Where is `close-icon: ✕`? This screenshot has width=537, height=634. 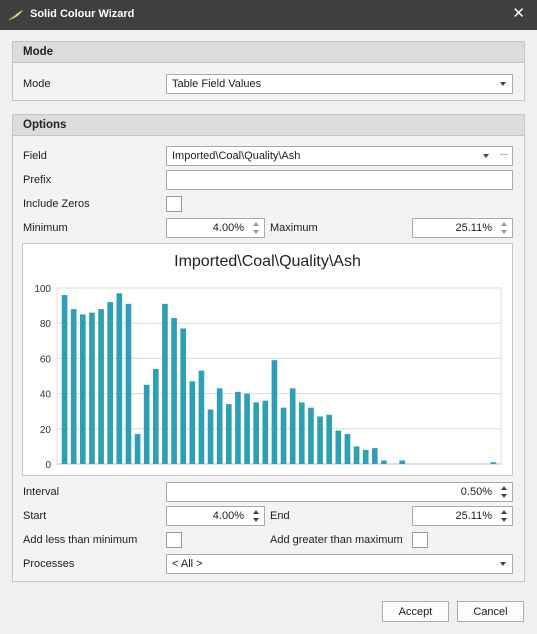 close-icon: ✕ is located at coordinates (518, 13).